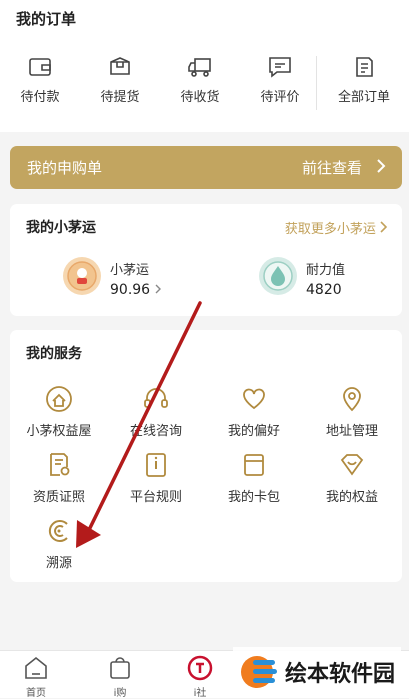 The width and height of the screenshot is (409, 699). I want to click on order-pending-pickup-label: 待提货, so click(120, 97).